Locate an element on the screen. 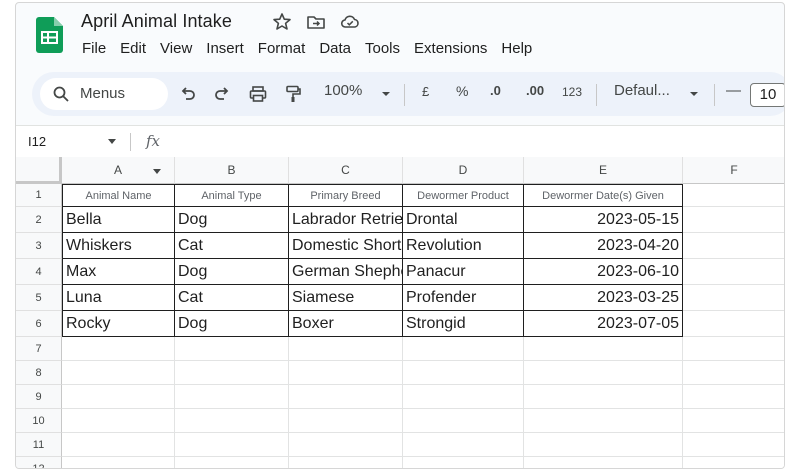  cell-a12 is located at coordinates (118, 462).